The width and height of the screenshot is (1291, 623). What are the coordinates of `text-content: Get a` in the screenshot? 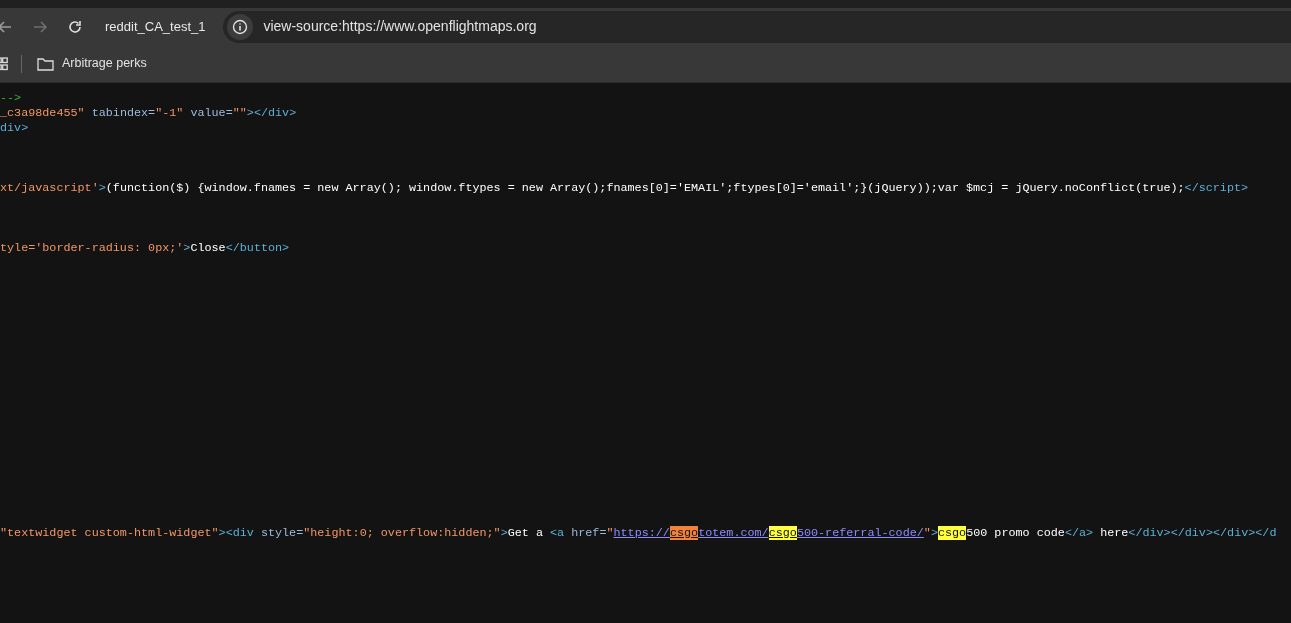 It's located at (525, 533).